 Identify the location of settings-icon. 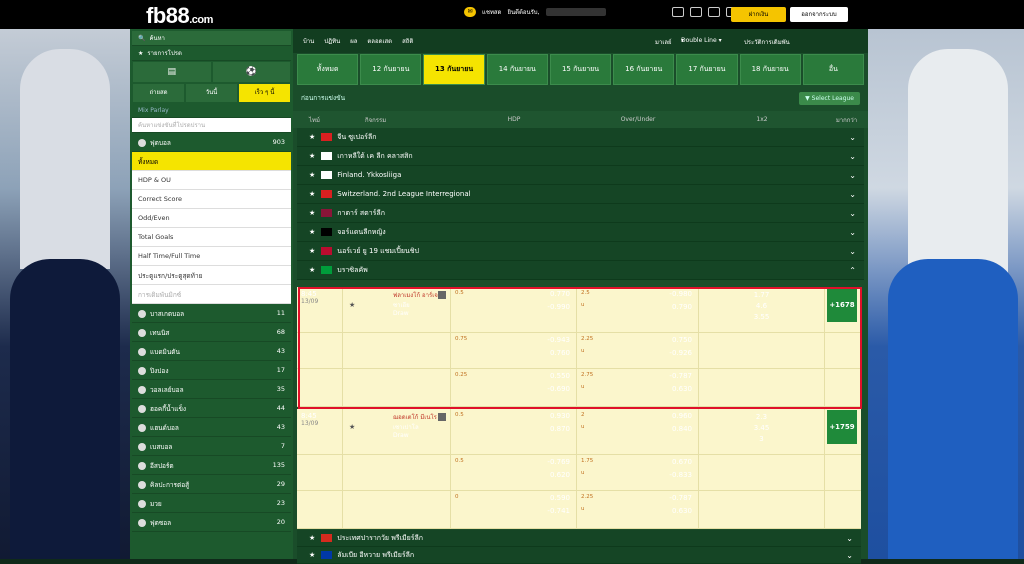
(677, 12).